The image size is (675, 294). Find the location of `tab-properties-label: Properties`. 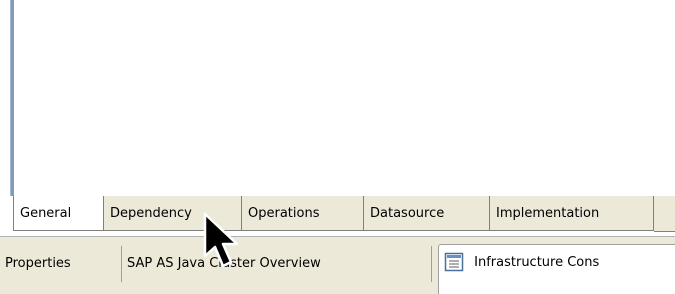

tab-properties-label: Properties is located at coordinates (38, 263).